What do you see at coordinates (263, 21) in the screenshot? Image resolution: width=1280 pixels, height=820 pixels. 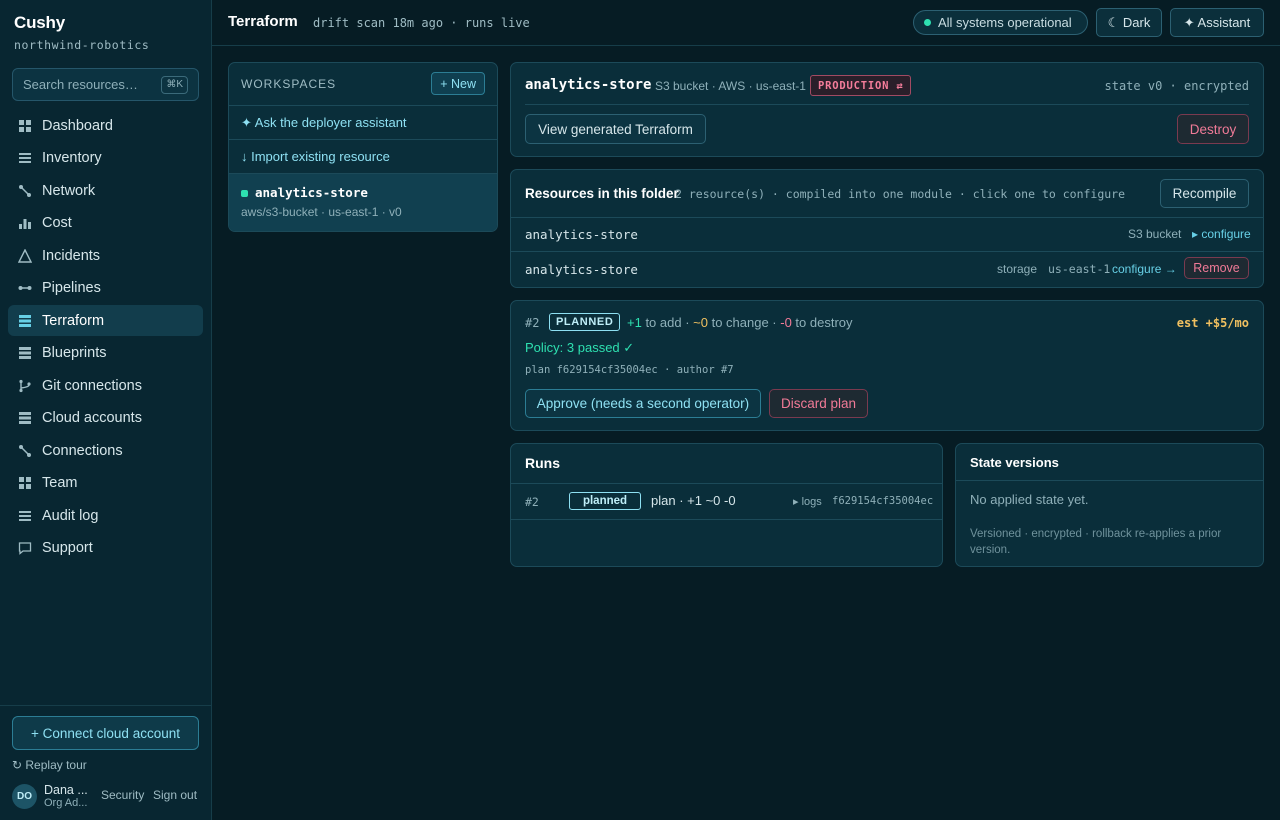 I see `page-title: Terraform` at bounding box center [263, 21].